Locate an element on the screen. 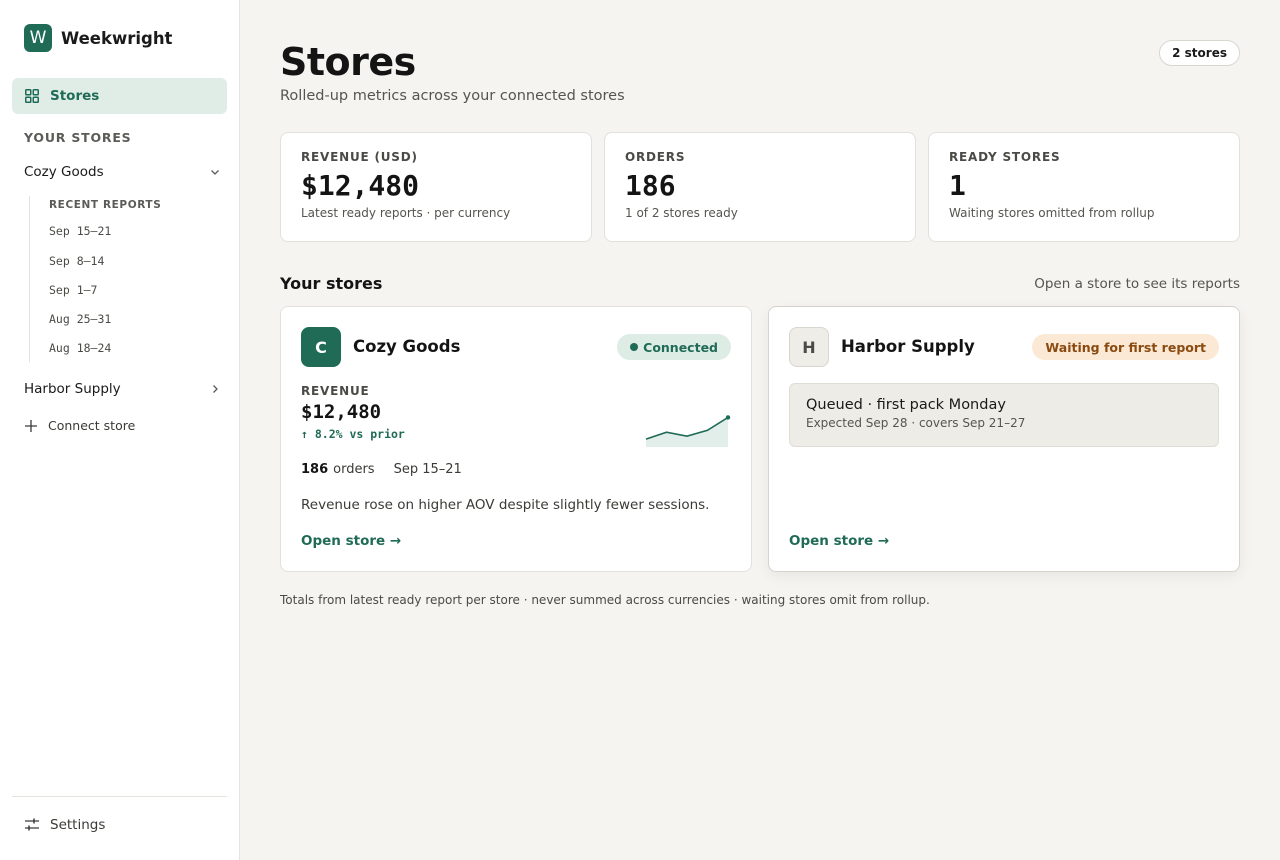  metric-value: $12,480 is located at coordinates (360, 185).